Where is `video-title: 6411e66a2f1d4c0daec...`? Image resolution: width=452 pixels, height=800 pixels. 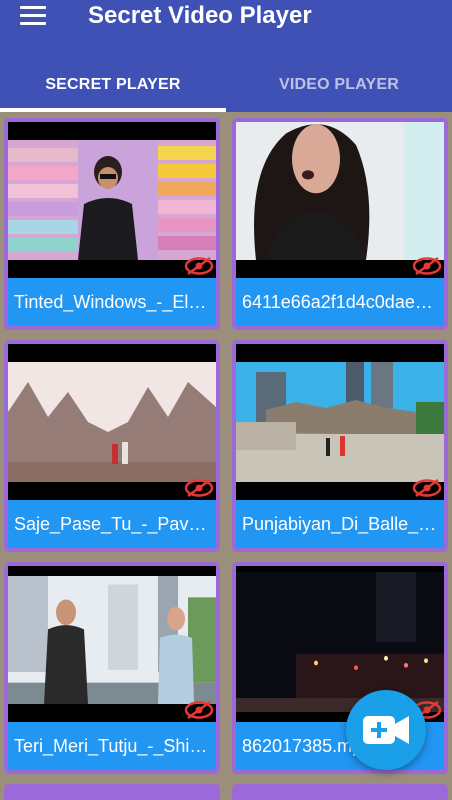 video-title: 6411e66a2f1d4c0daec... is located at coordinates (340, 302).